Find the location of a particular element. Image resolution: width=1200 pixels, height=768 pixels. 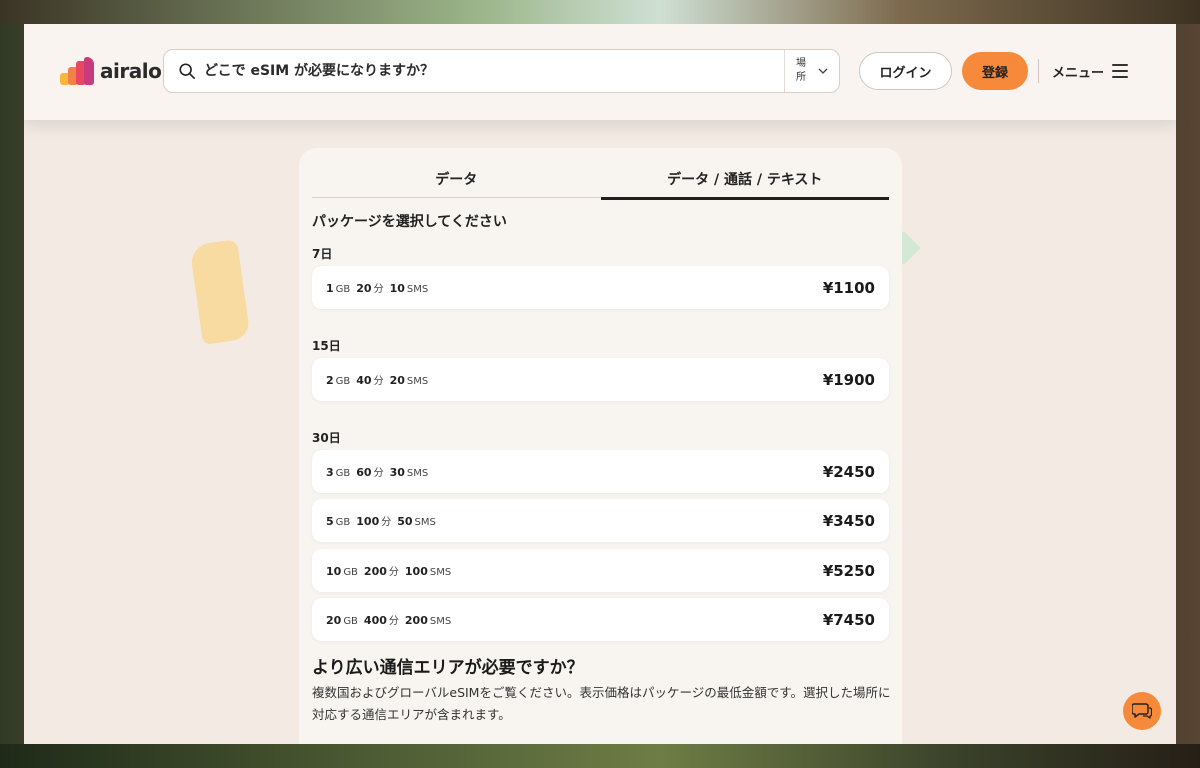

group-label-15-days: 15日 is located at coordinates (326, 346).